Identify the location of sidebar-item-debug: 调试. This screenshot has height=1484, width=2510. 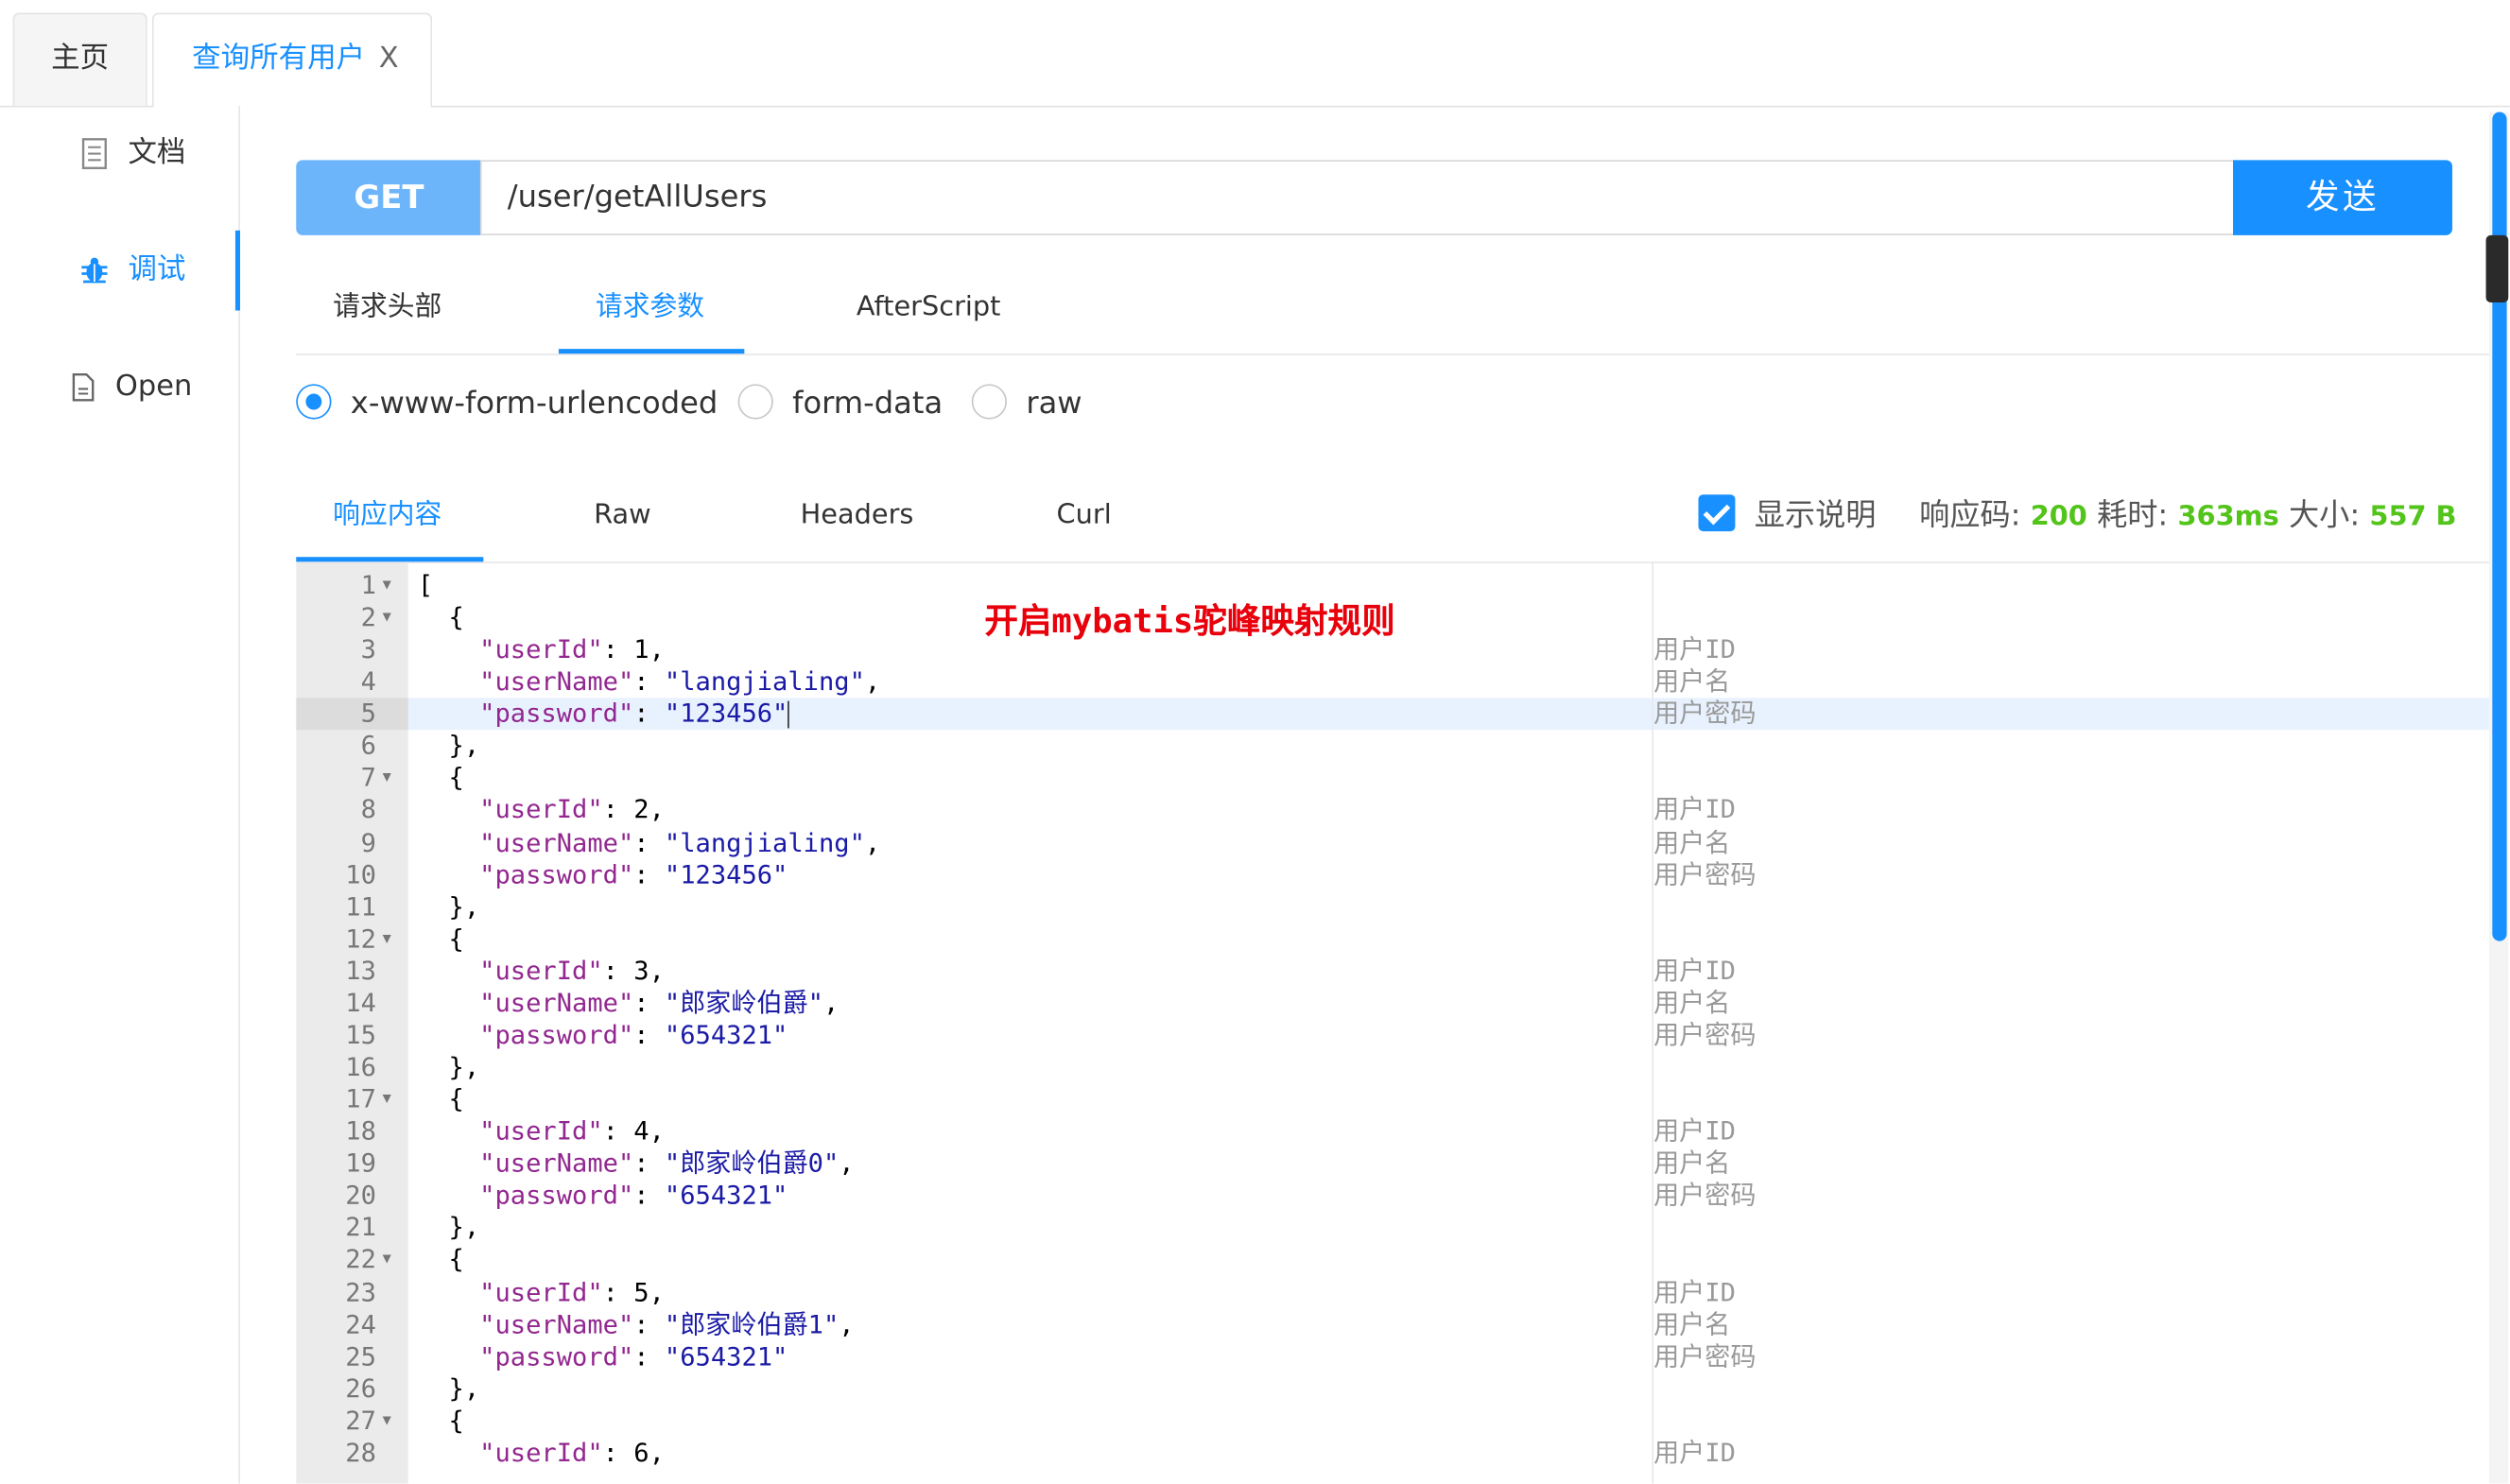
(119, 270).